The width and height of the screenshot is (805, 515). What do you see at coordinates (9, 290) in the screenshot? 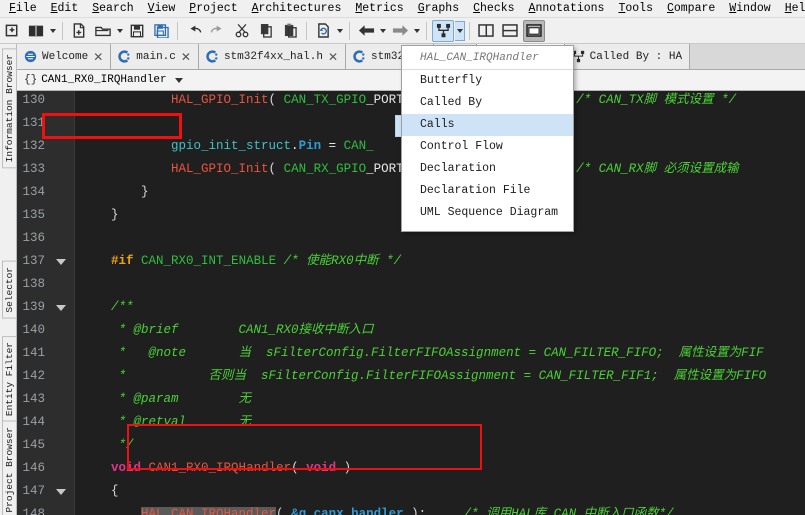
I see `dock-tab-selector: Selector` at bounding box center [9, 290].